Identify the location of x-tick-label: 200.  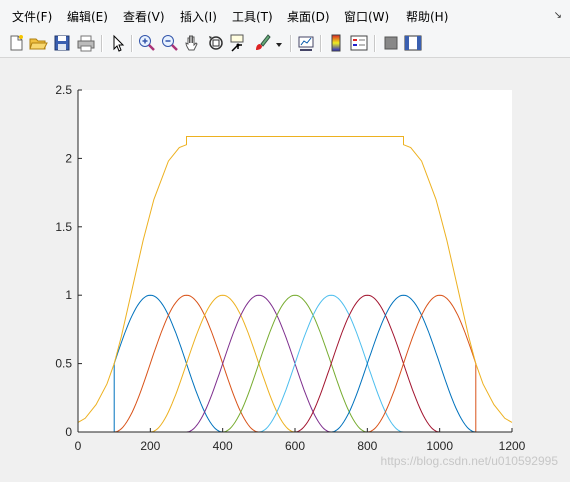
(150, 446).